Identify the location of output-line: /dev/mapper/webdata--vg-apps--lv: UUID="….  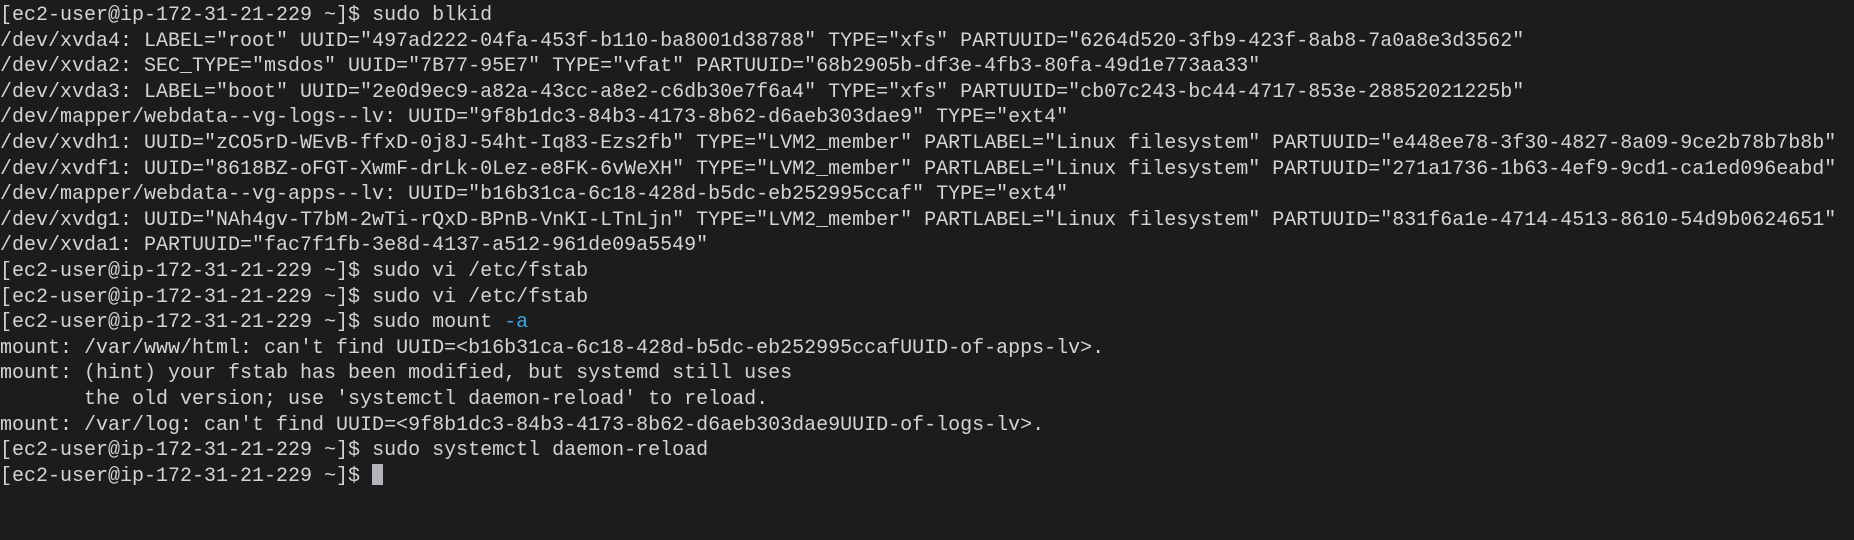
(927, 195).